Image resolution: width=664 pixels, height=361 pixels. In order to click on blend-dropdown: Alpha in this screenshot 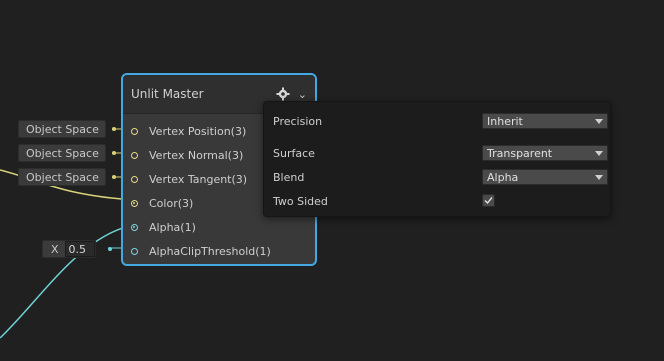, I will do `click(545, 177)`.